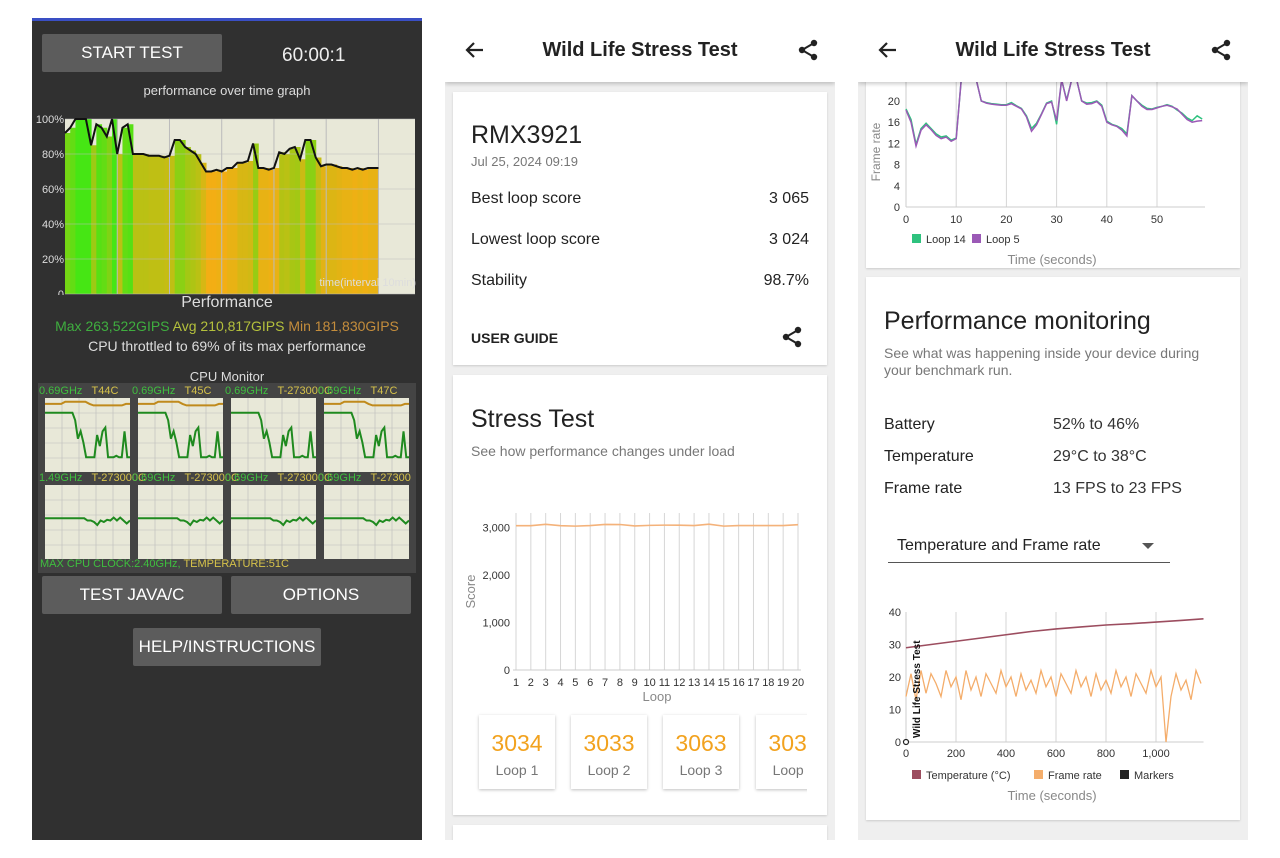  What do you see at coordinates (227, 302) in the screenshot?
I see `performance-heading: Performance` at bounding box center [227, 302].